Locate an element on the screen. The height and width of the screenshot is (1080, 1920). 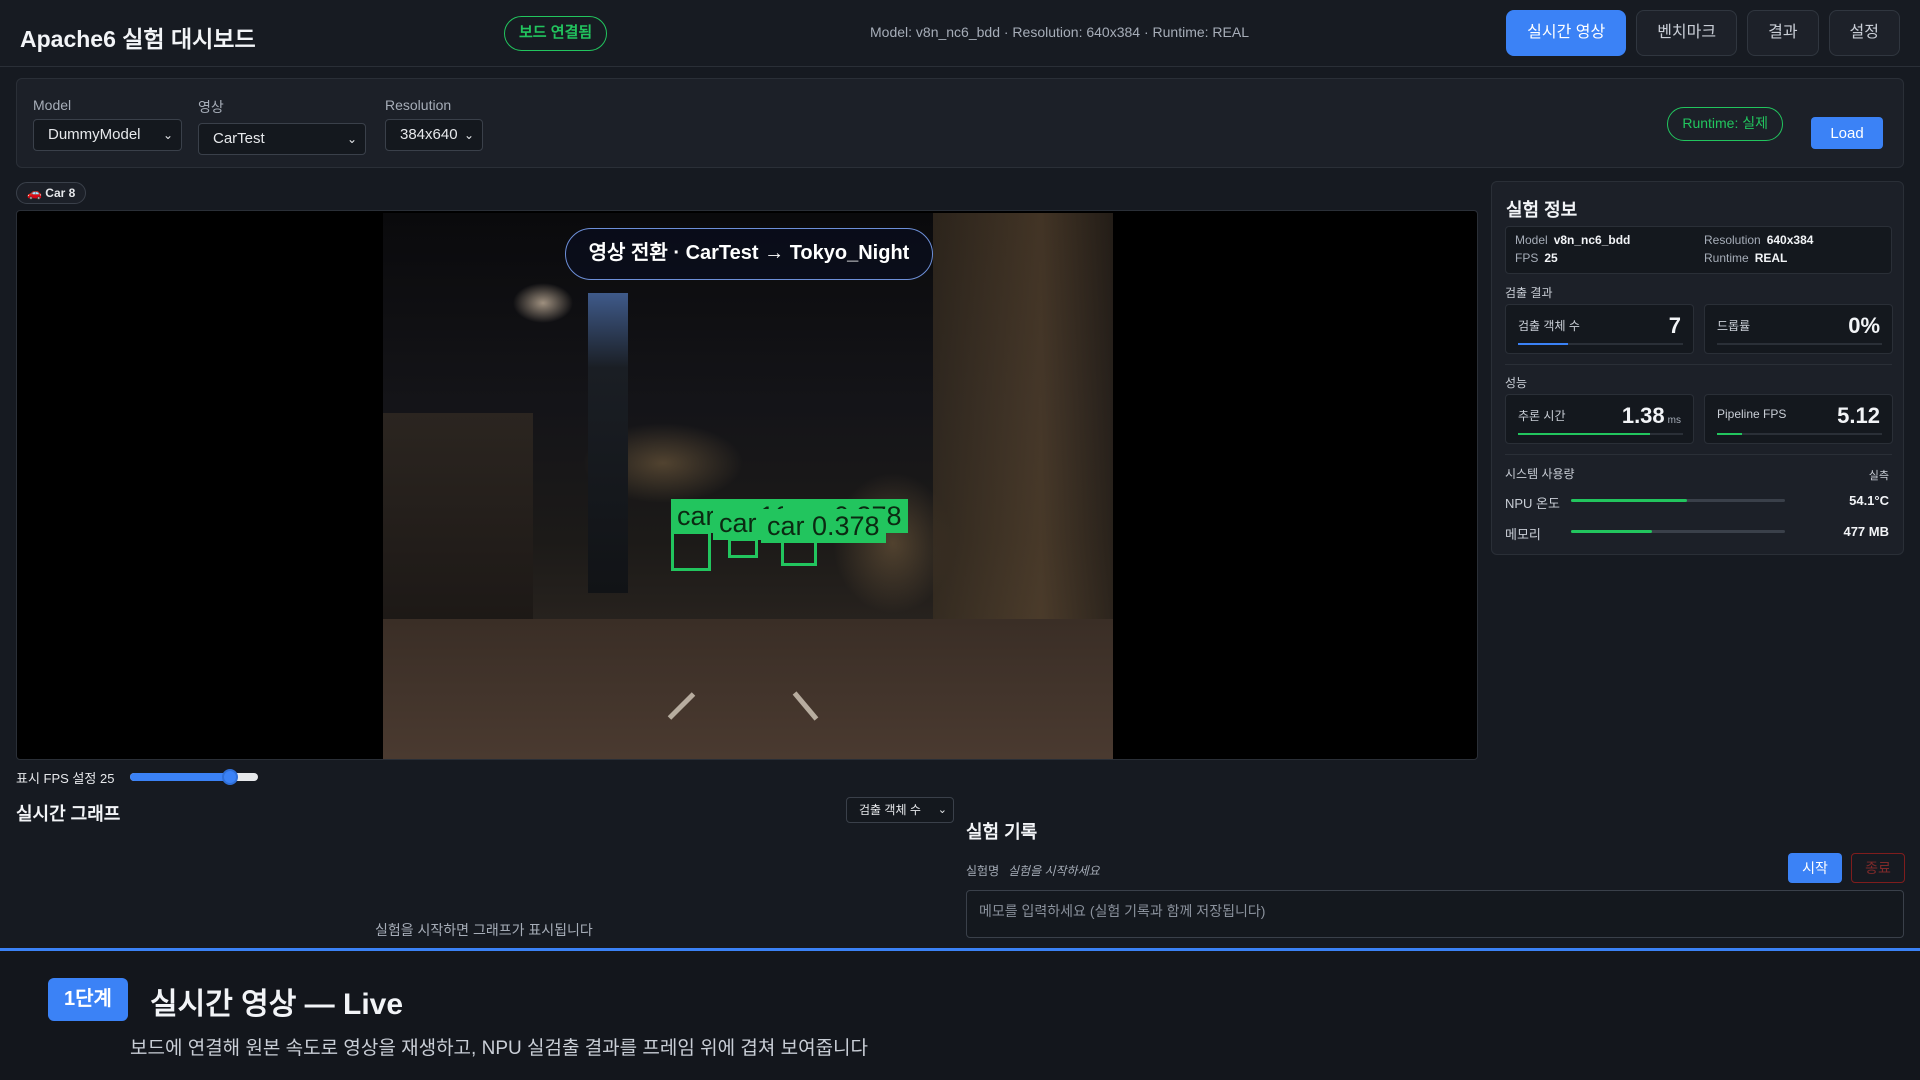
model-select-value: DummyModel is located at coordinates (94, 134).